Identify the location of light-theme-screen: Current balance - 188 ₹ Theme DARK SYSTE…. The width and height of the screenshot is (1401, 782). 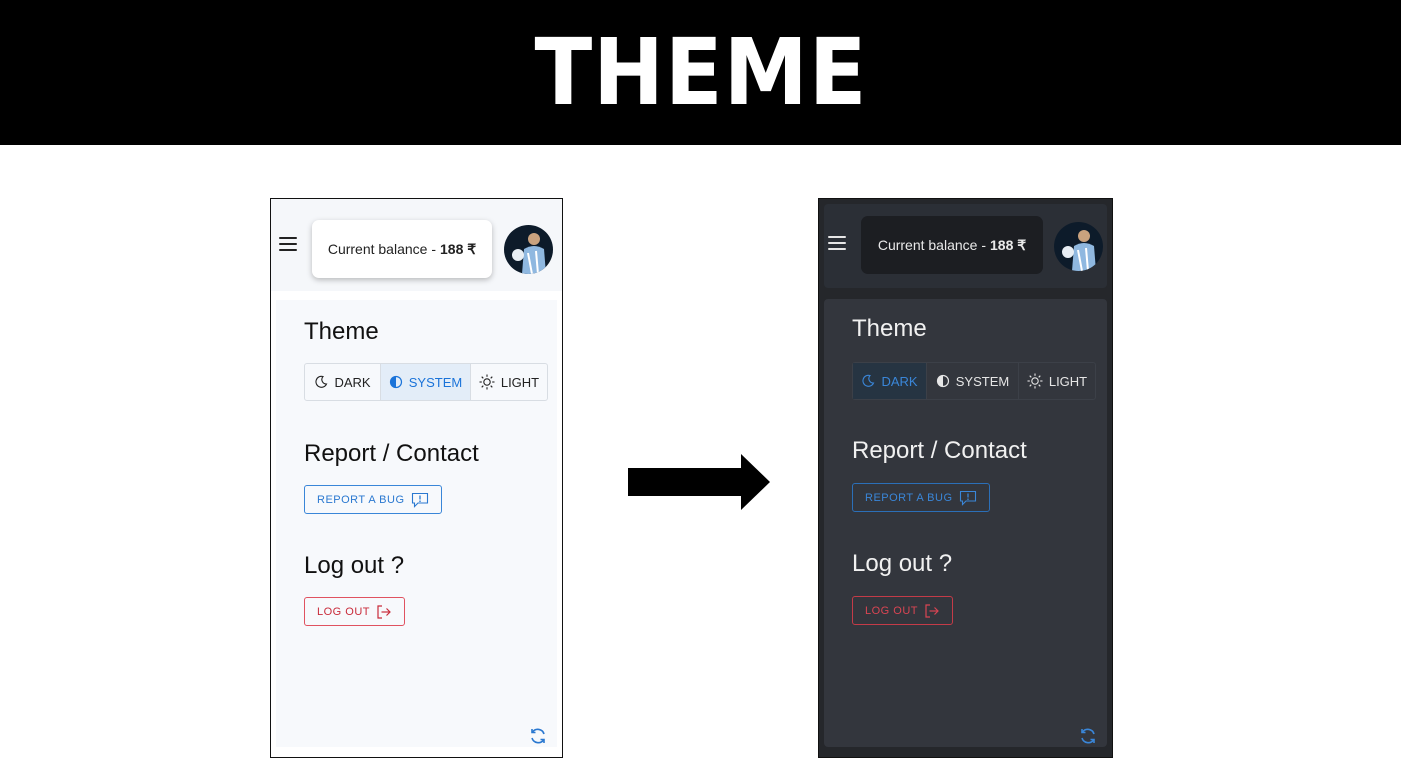
(416, 478).